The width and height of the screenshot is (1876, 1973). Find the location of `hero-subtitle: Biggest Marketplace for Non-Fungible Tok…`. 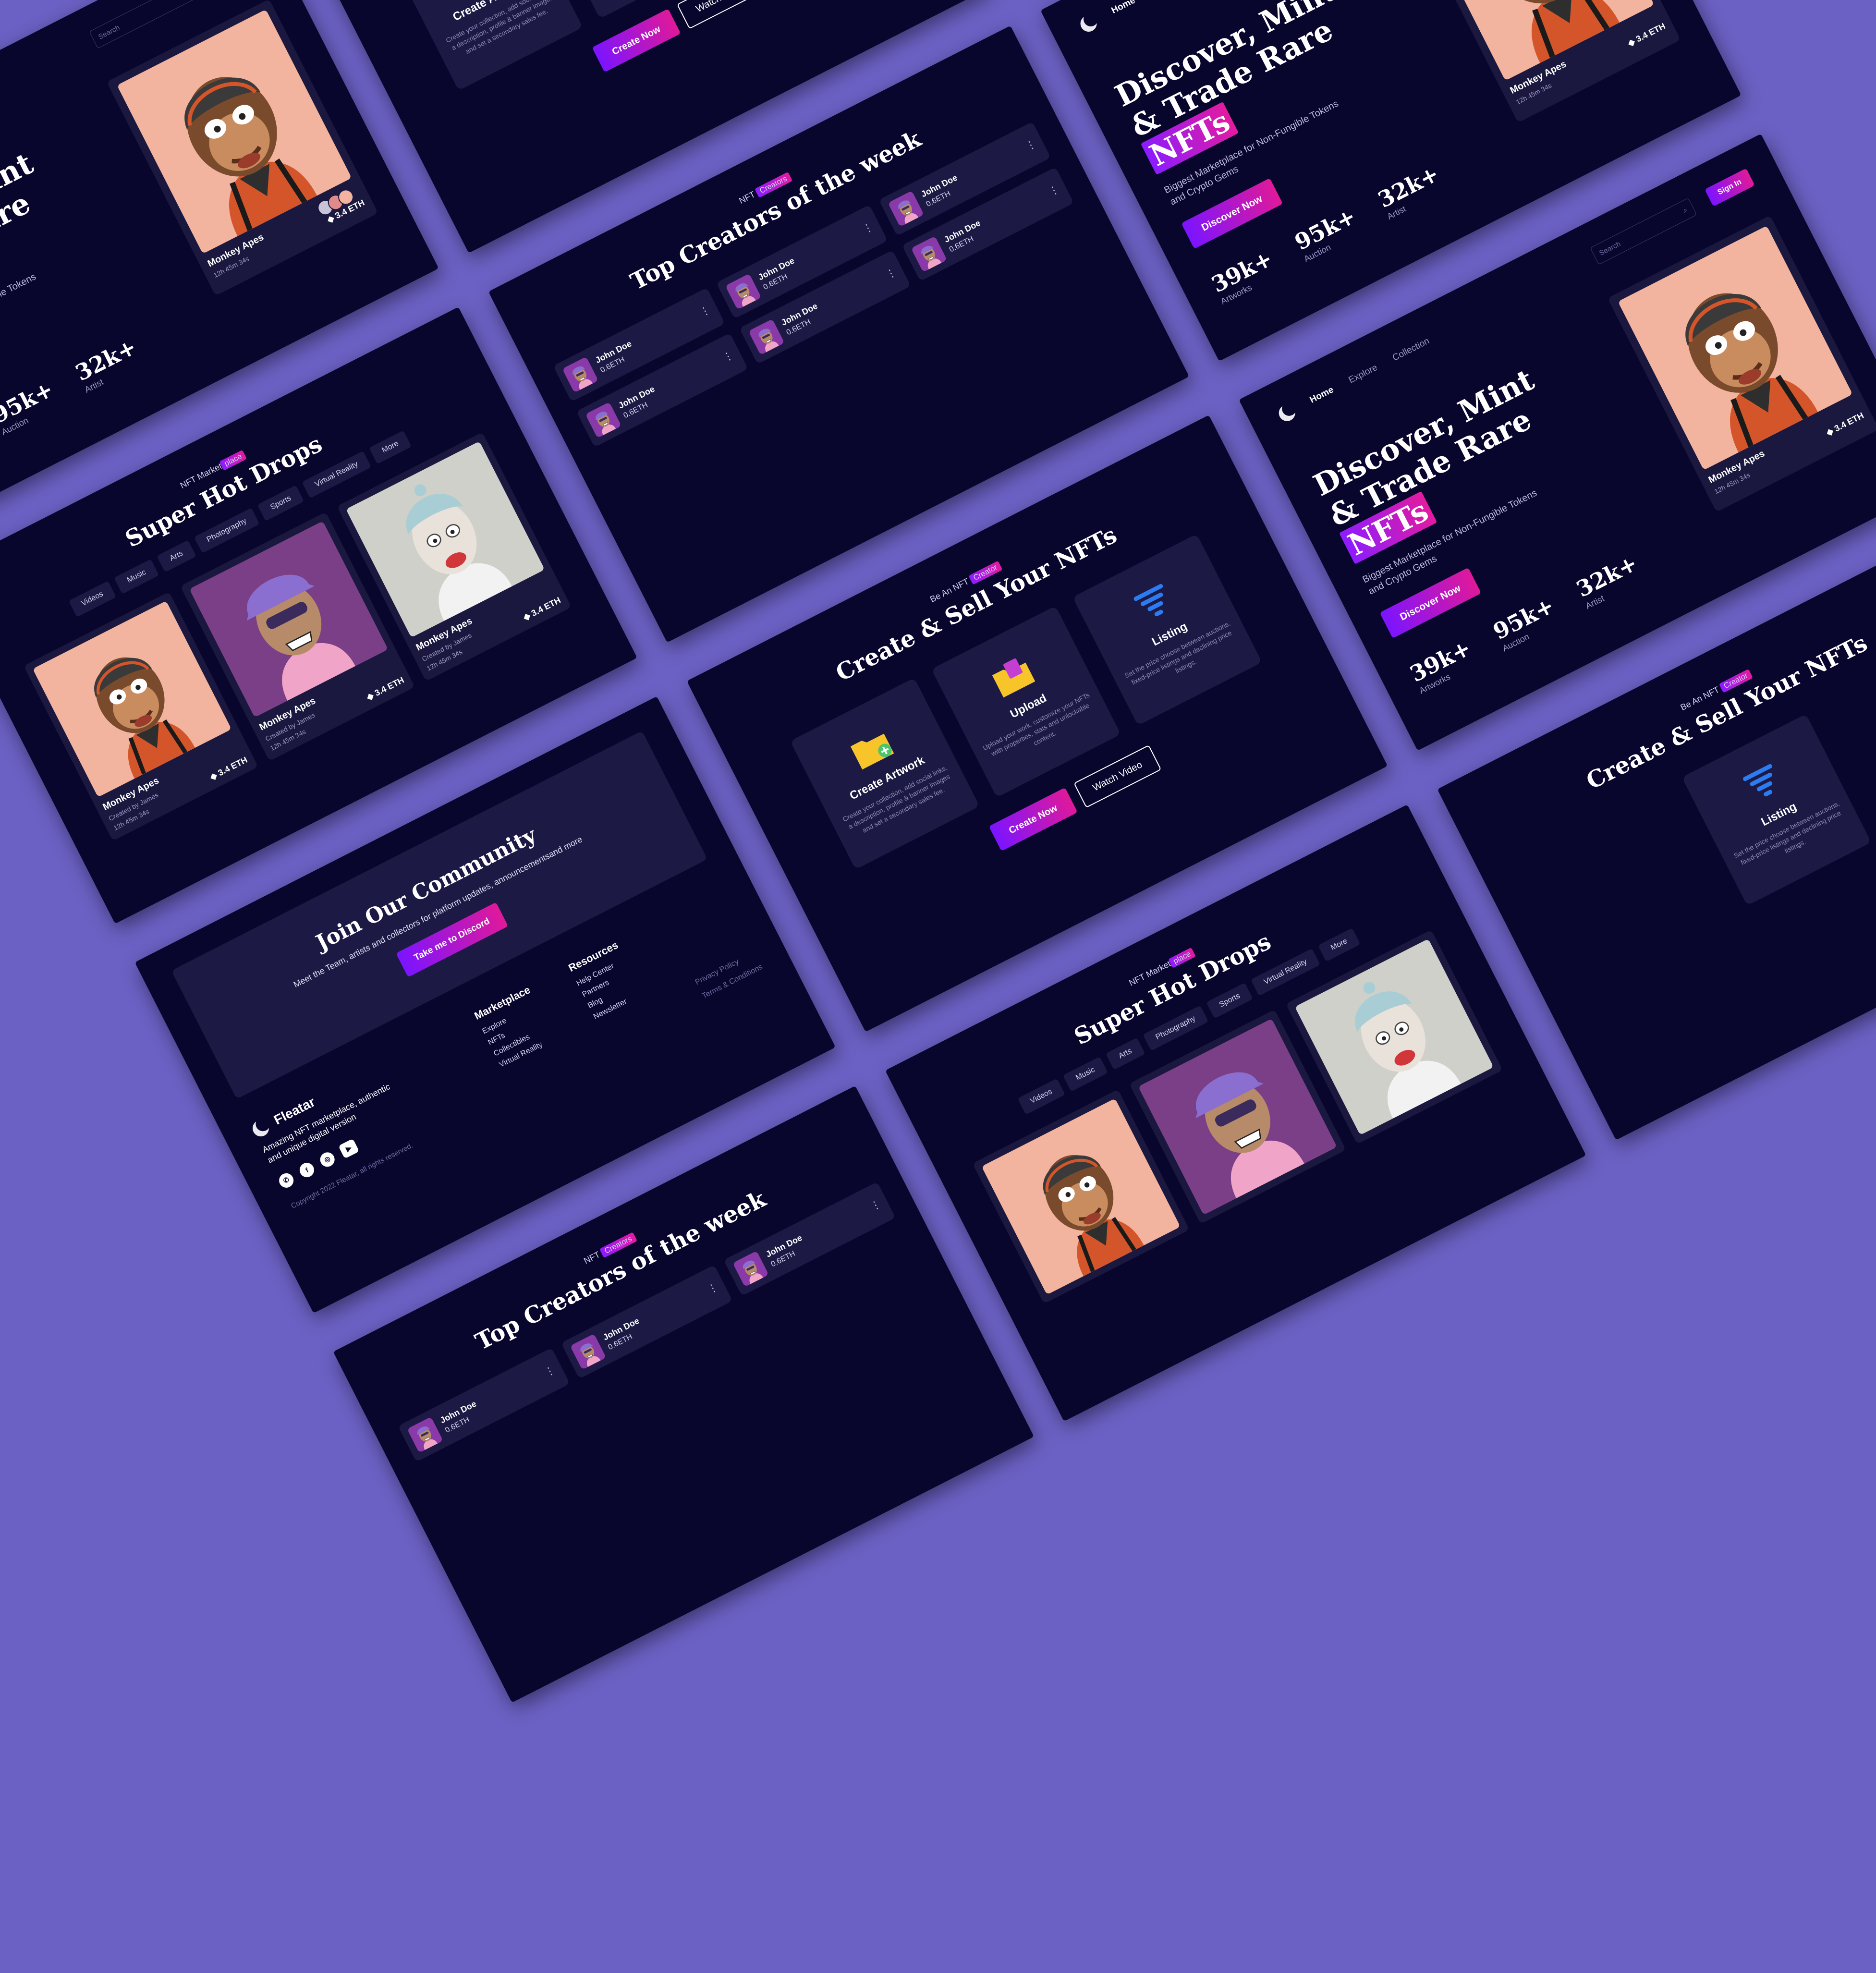

hero-subtitle: Biggest Marketplace for Non-Fungible Tok… is located at coordinates (19, 319).